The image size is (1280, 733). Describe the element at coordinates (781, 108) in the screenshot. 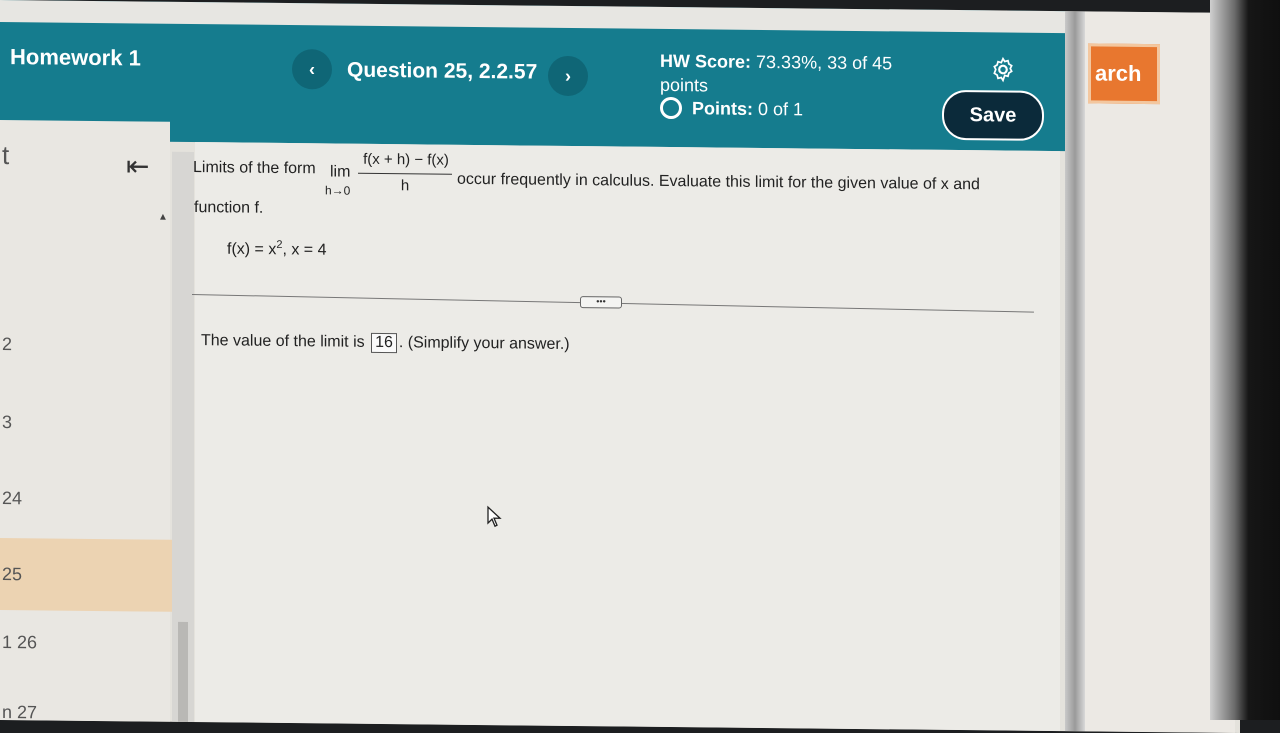

I see `points-value: 0 of 1` at that location.